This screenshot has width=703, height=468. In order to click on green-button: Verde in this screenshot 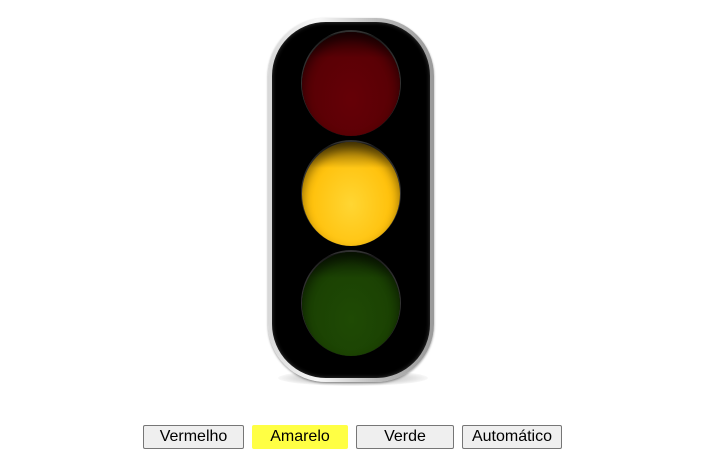, I will do `click(405, 437)`.